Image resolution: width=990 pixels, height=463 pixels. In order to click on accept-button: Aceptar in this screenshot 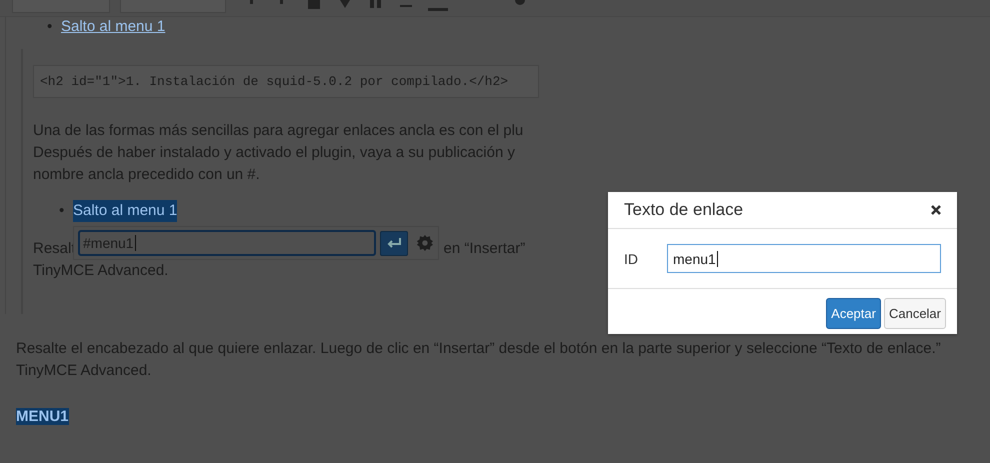, I will do `click(853, 313)`.